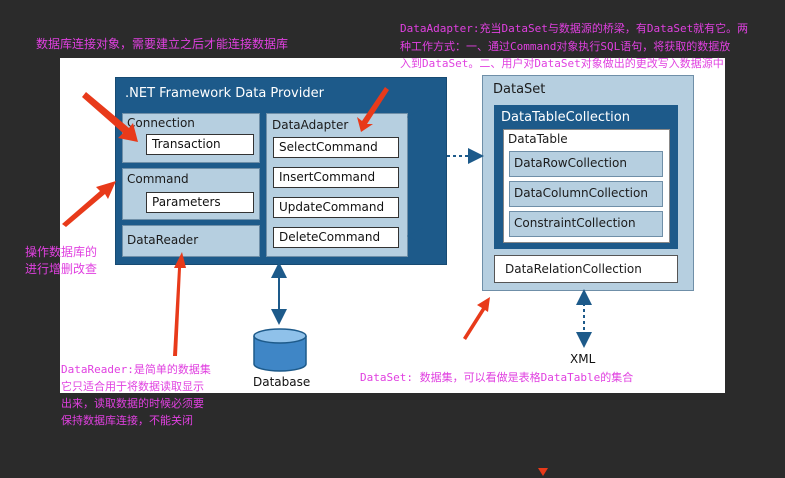  I want to click on command-annotation-line1: 操作数据库的, so click(61, 252).